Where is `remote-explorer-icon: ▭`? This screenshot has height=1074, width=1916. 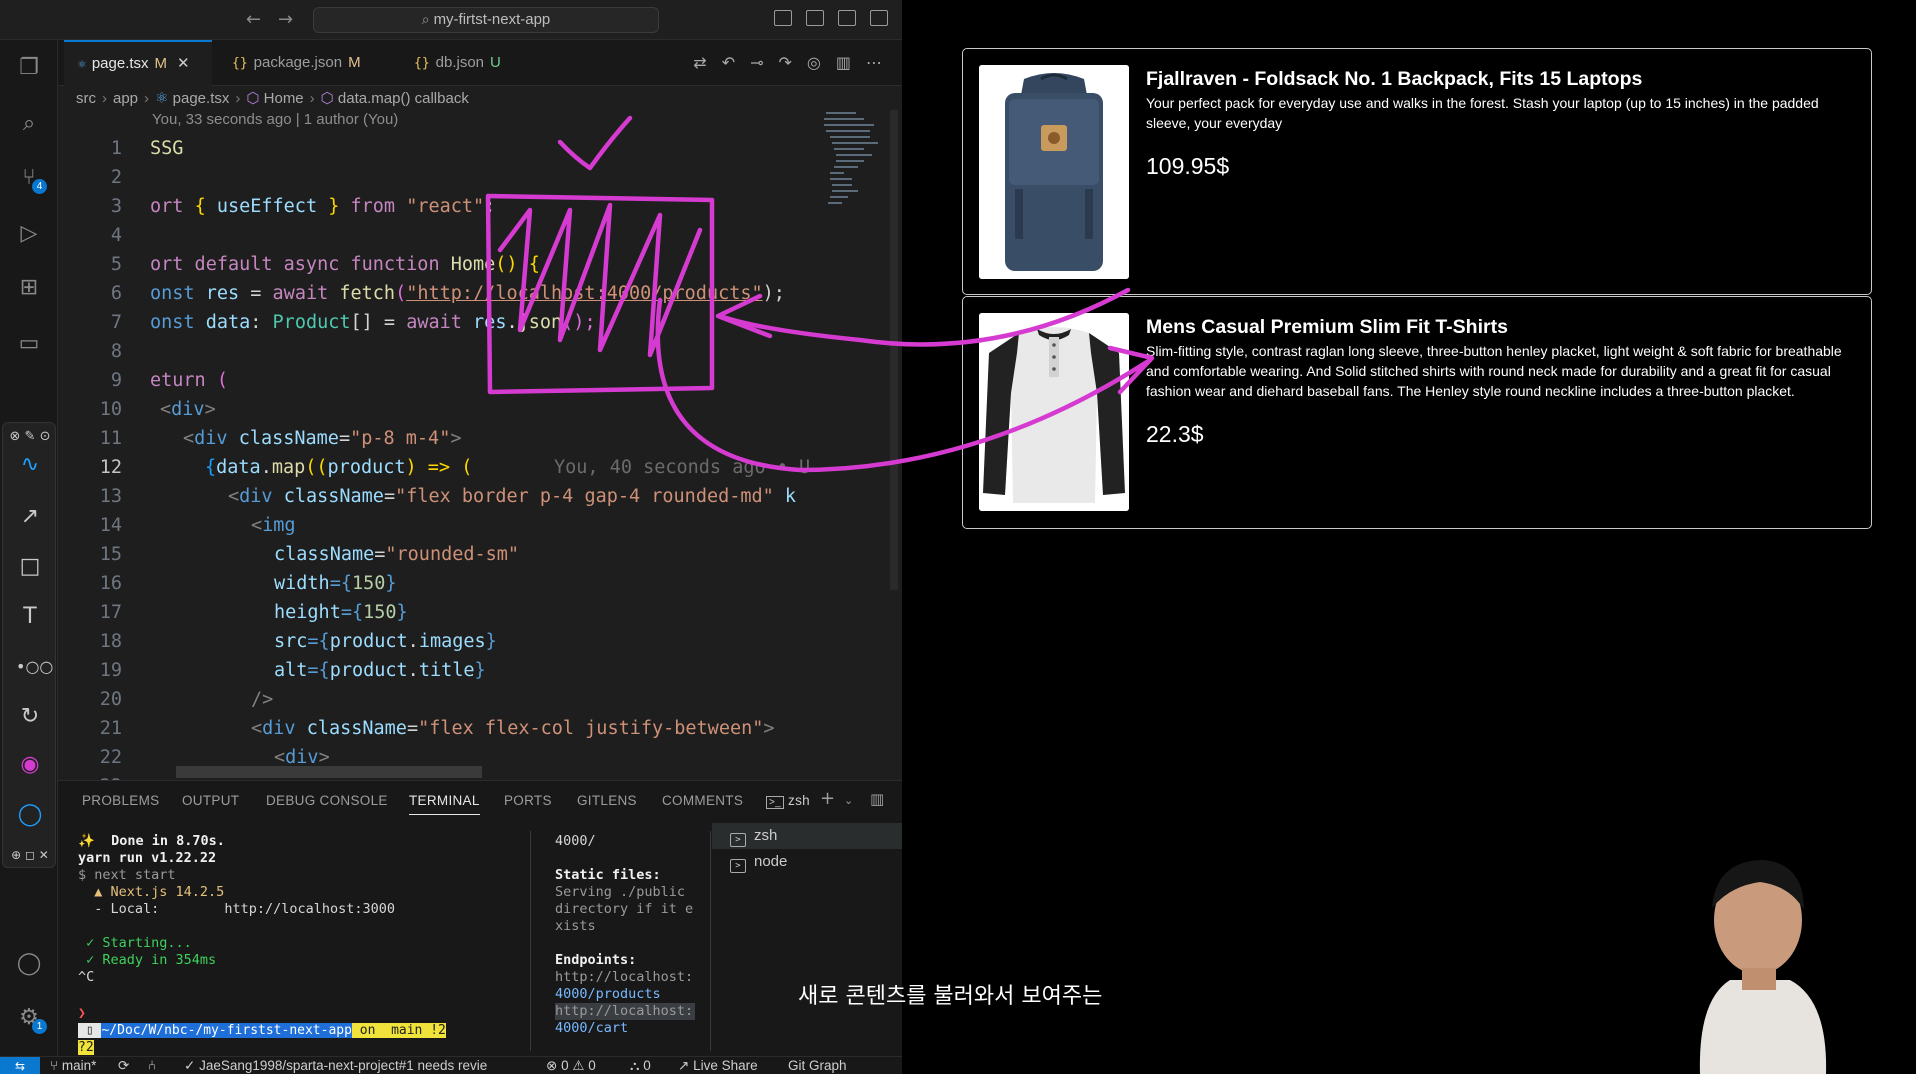
remote-explorer-icon: ▭ is located at coordinates (29, 344).